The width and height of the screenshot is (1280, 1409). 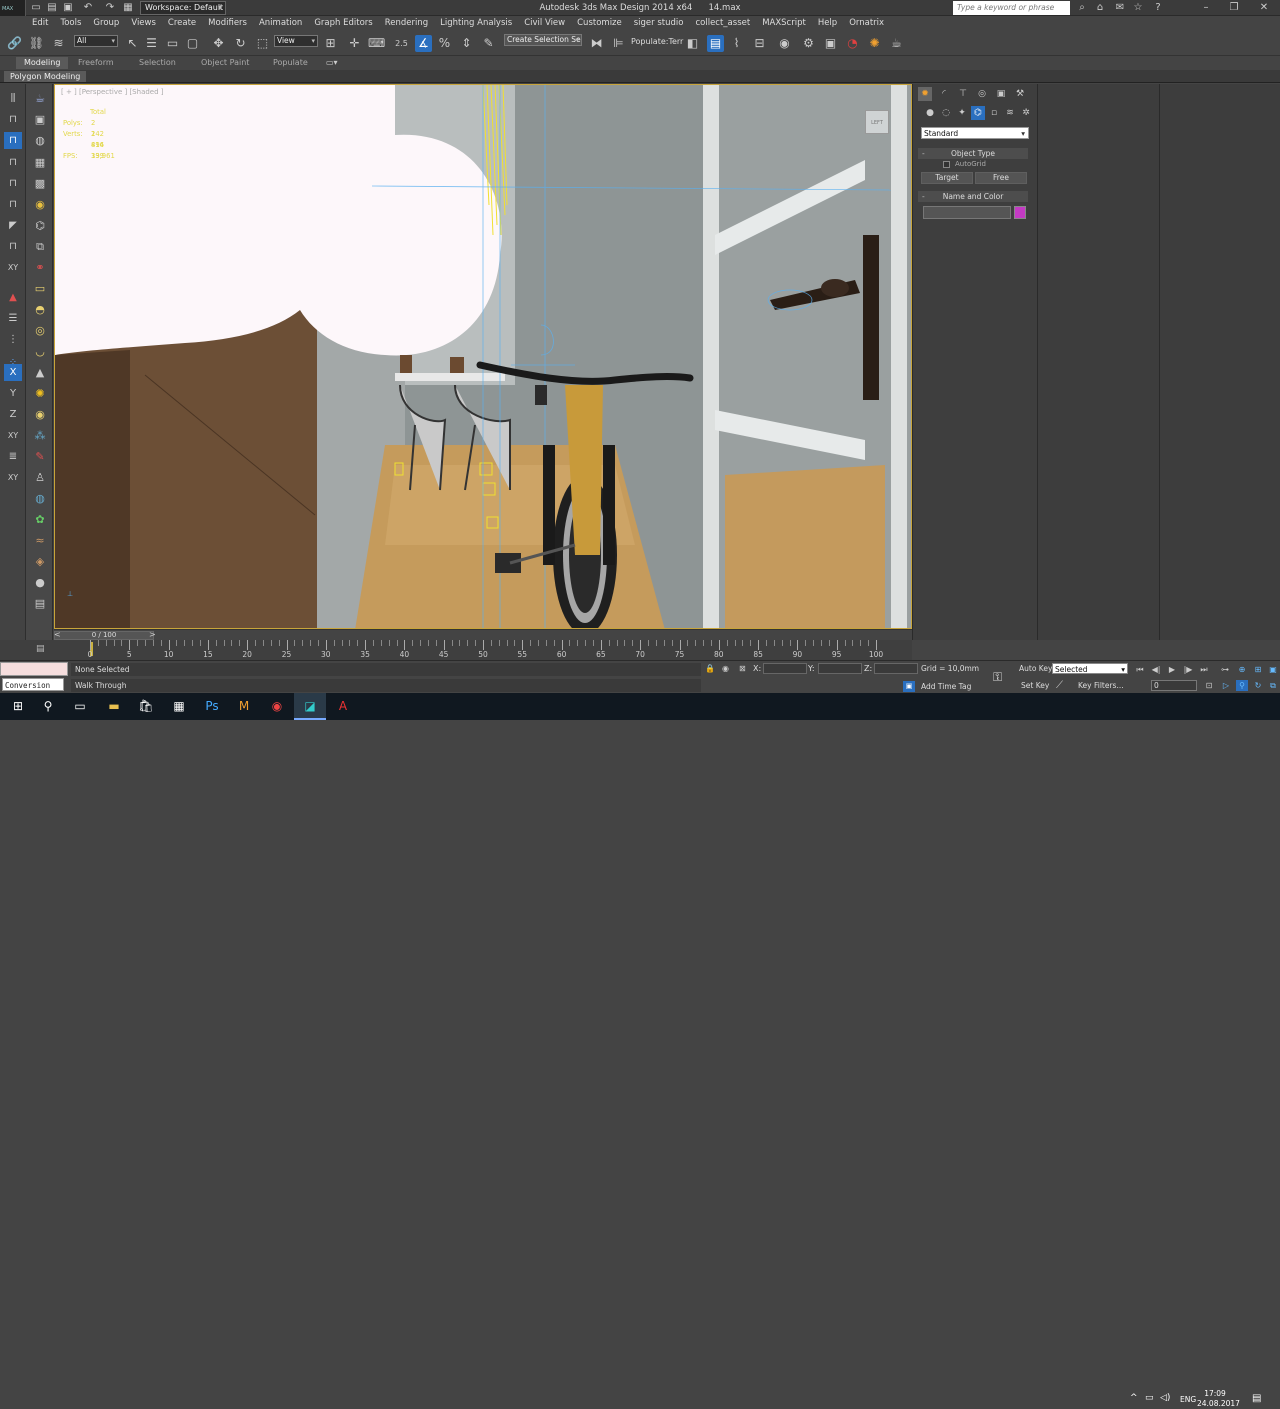 What do you see at coordinates (962, 113) in the screenshot?
I see `lights-icon: ✦` at bounding box center [962, 113].